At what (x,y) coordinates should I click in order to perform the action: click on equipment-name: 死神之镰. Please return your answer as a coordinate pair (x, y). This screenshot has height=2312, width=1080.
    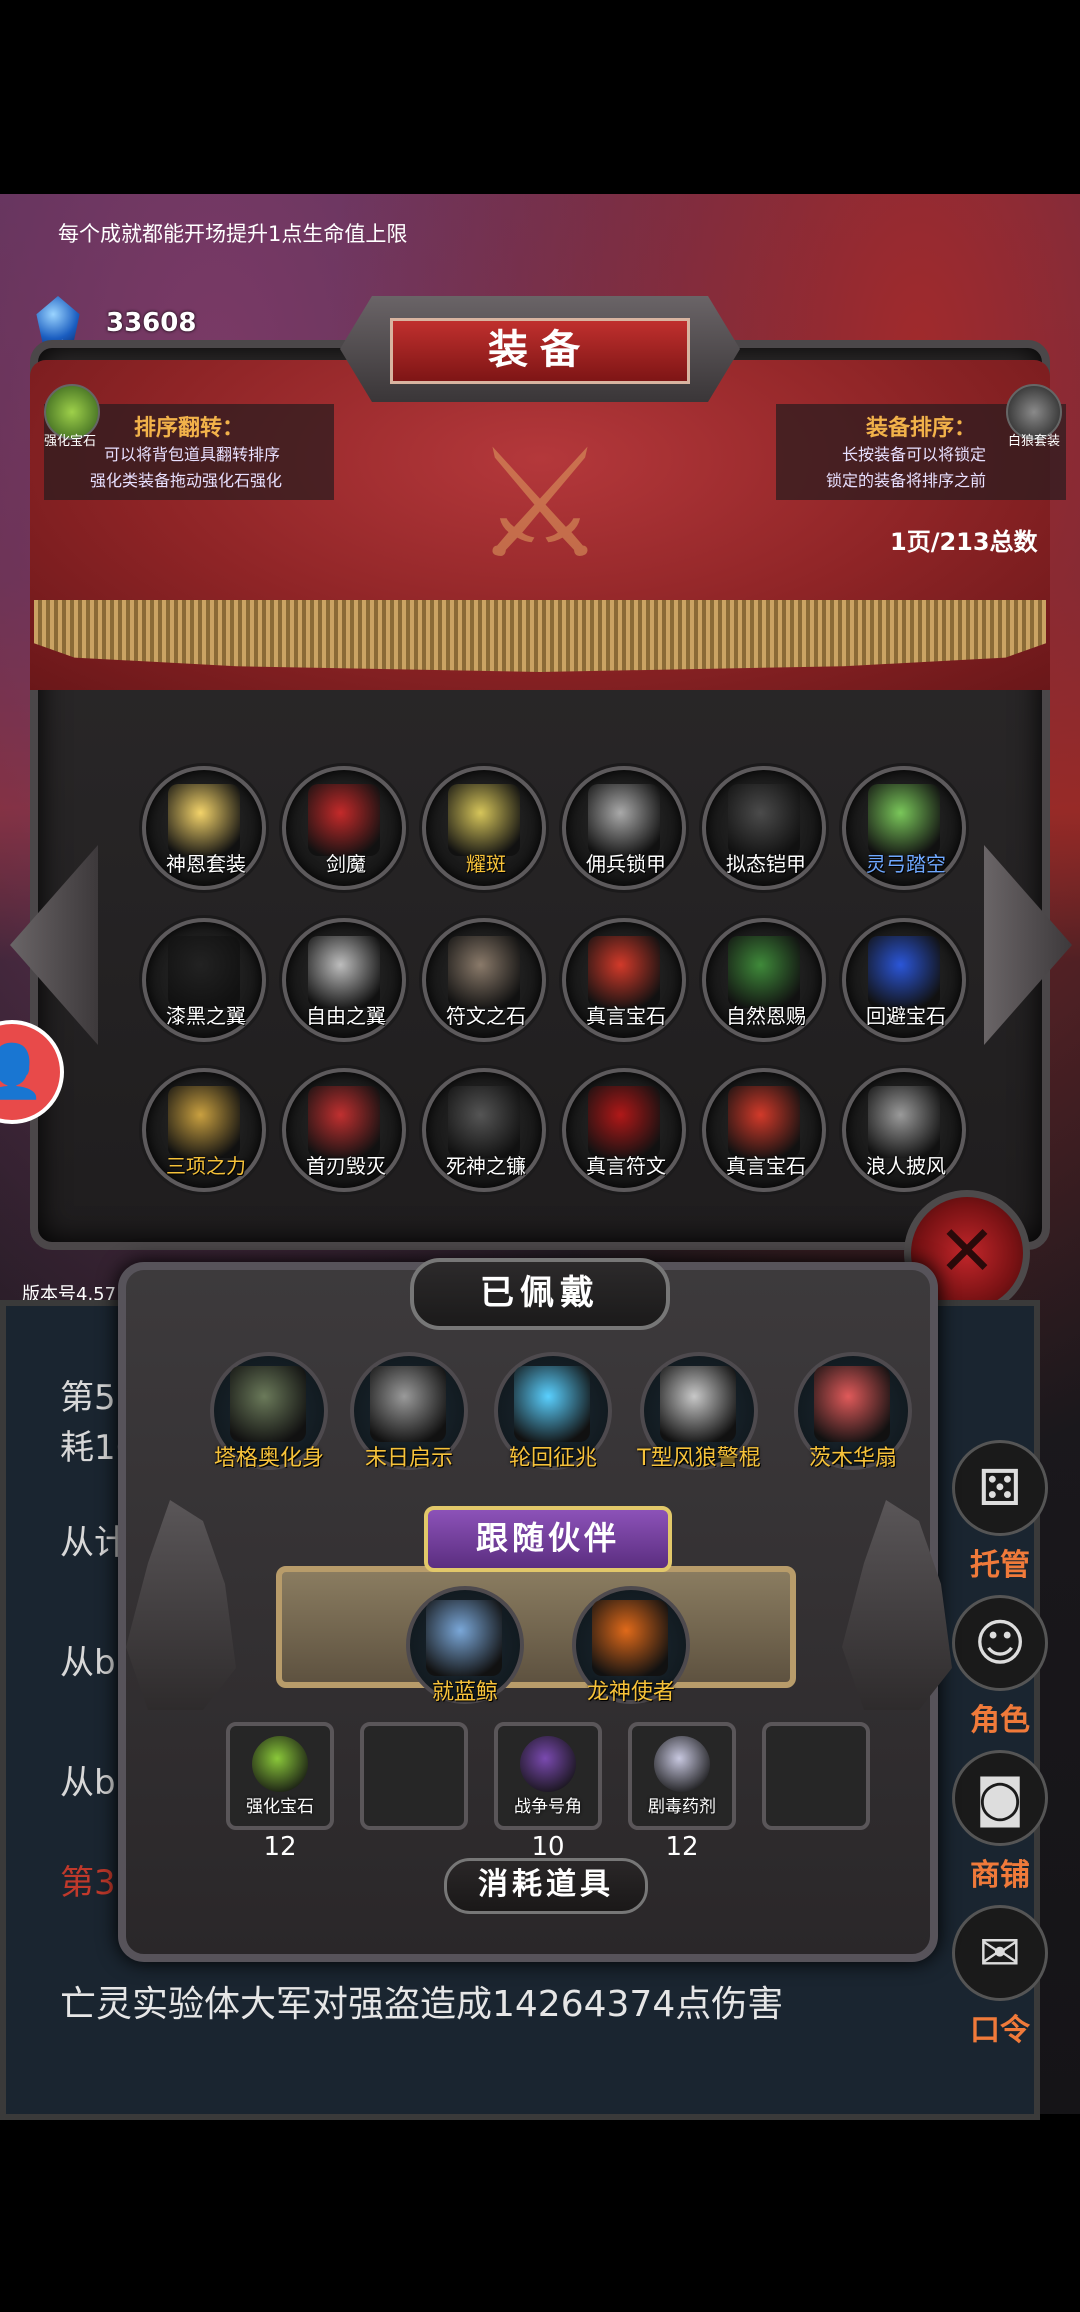
    Looking at the image, I should click on (486, 1166).